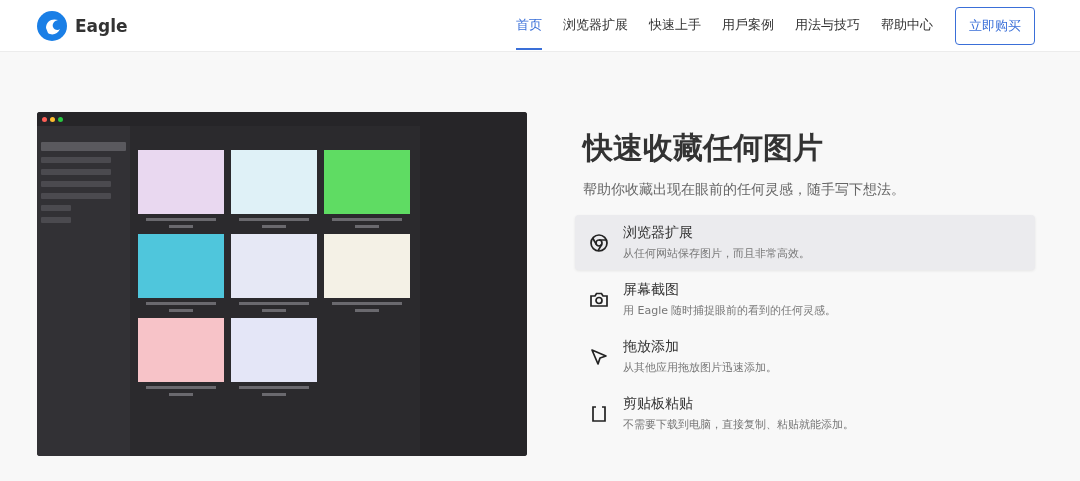 The image size is (1080, 481). Describe the element at coordinates (700, 367) in the screenshot. I see `feature-description: 从其他应用拖放图片迅速添加。` at that location.